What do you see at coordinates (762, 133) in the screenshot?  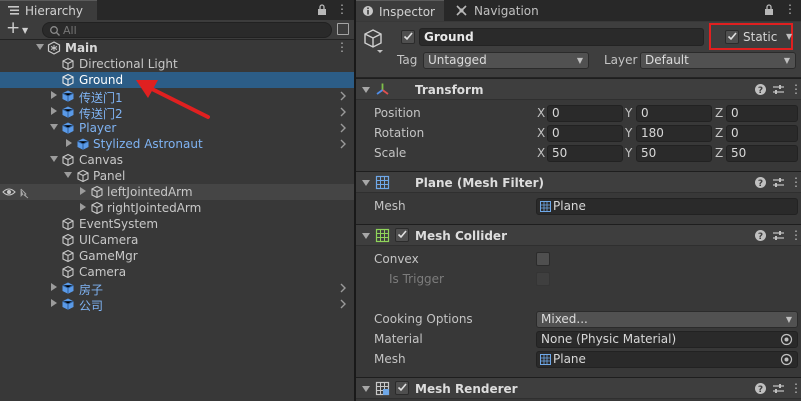 I see `rotation-z-field: 0` at bounding box center [762, 133].